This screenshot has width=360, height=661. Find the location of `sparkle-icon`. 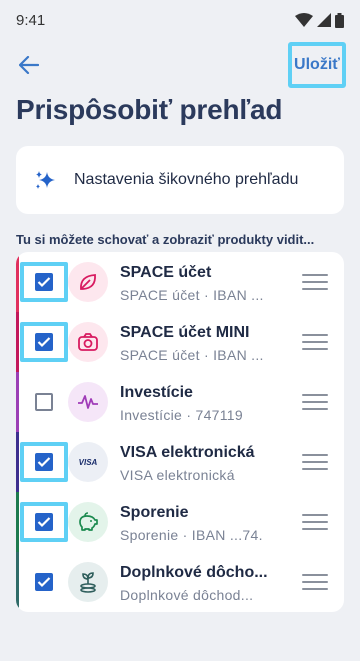

sparkle-icon is located at coordinates (45, 180).